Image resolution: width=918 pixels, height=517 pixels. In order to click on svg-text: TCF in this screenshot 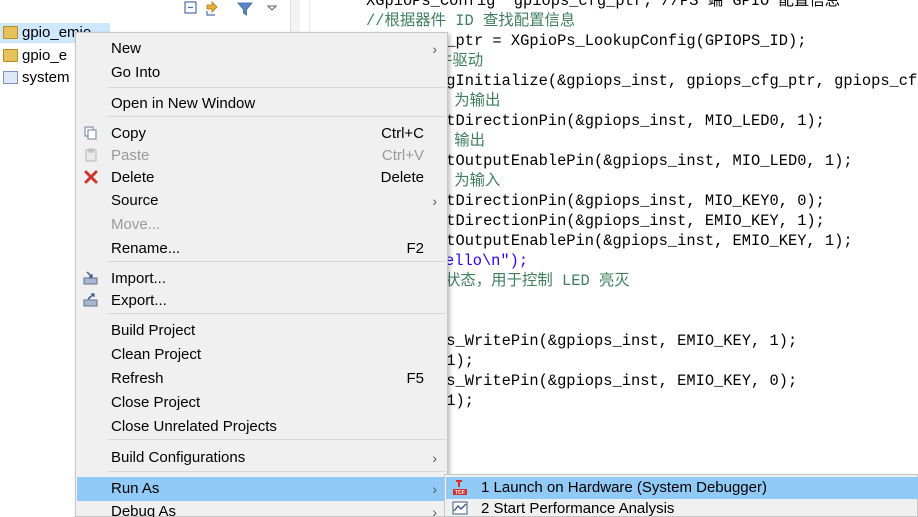, I will do `click(460, 493)`.